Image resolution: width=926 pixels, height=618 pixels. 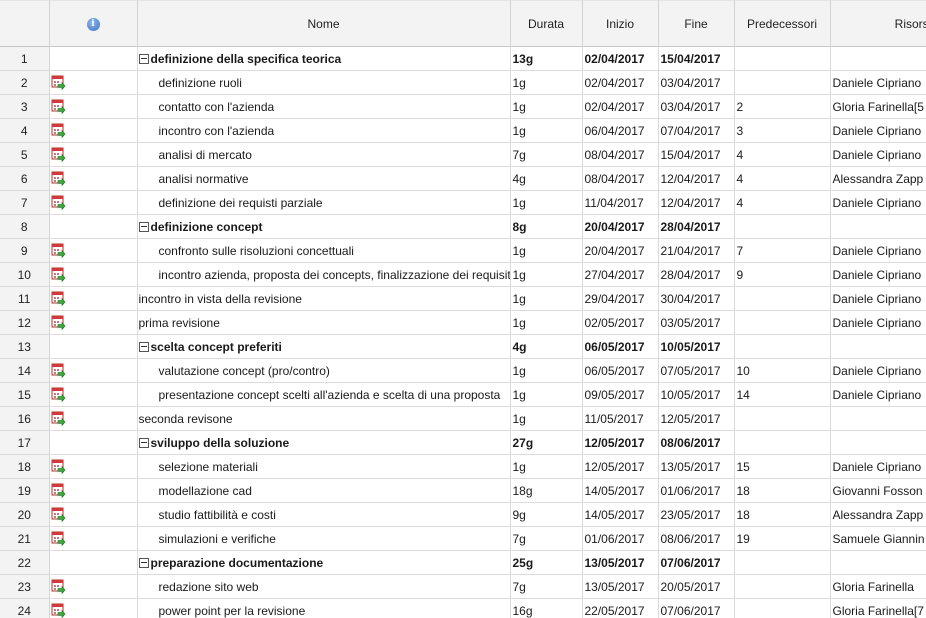 What do you see at coordinates (546, 442) in the screenshot?
I see `durata-cell: 27g` at bounding box center [546, 442].